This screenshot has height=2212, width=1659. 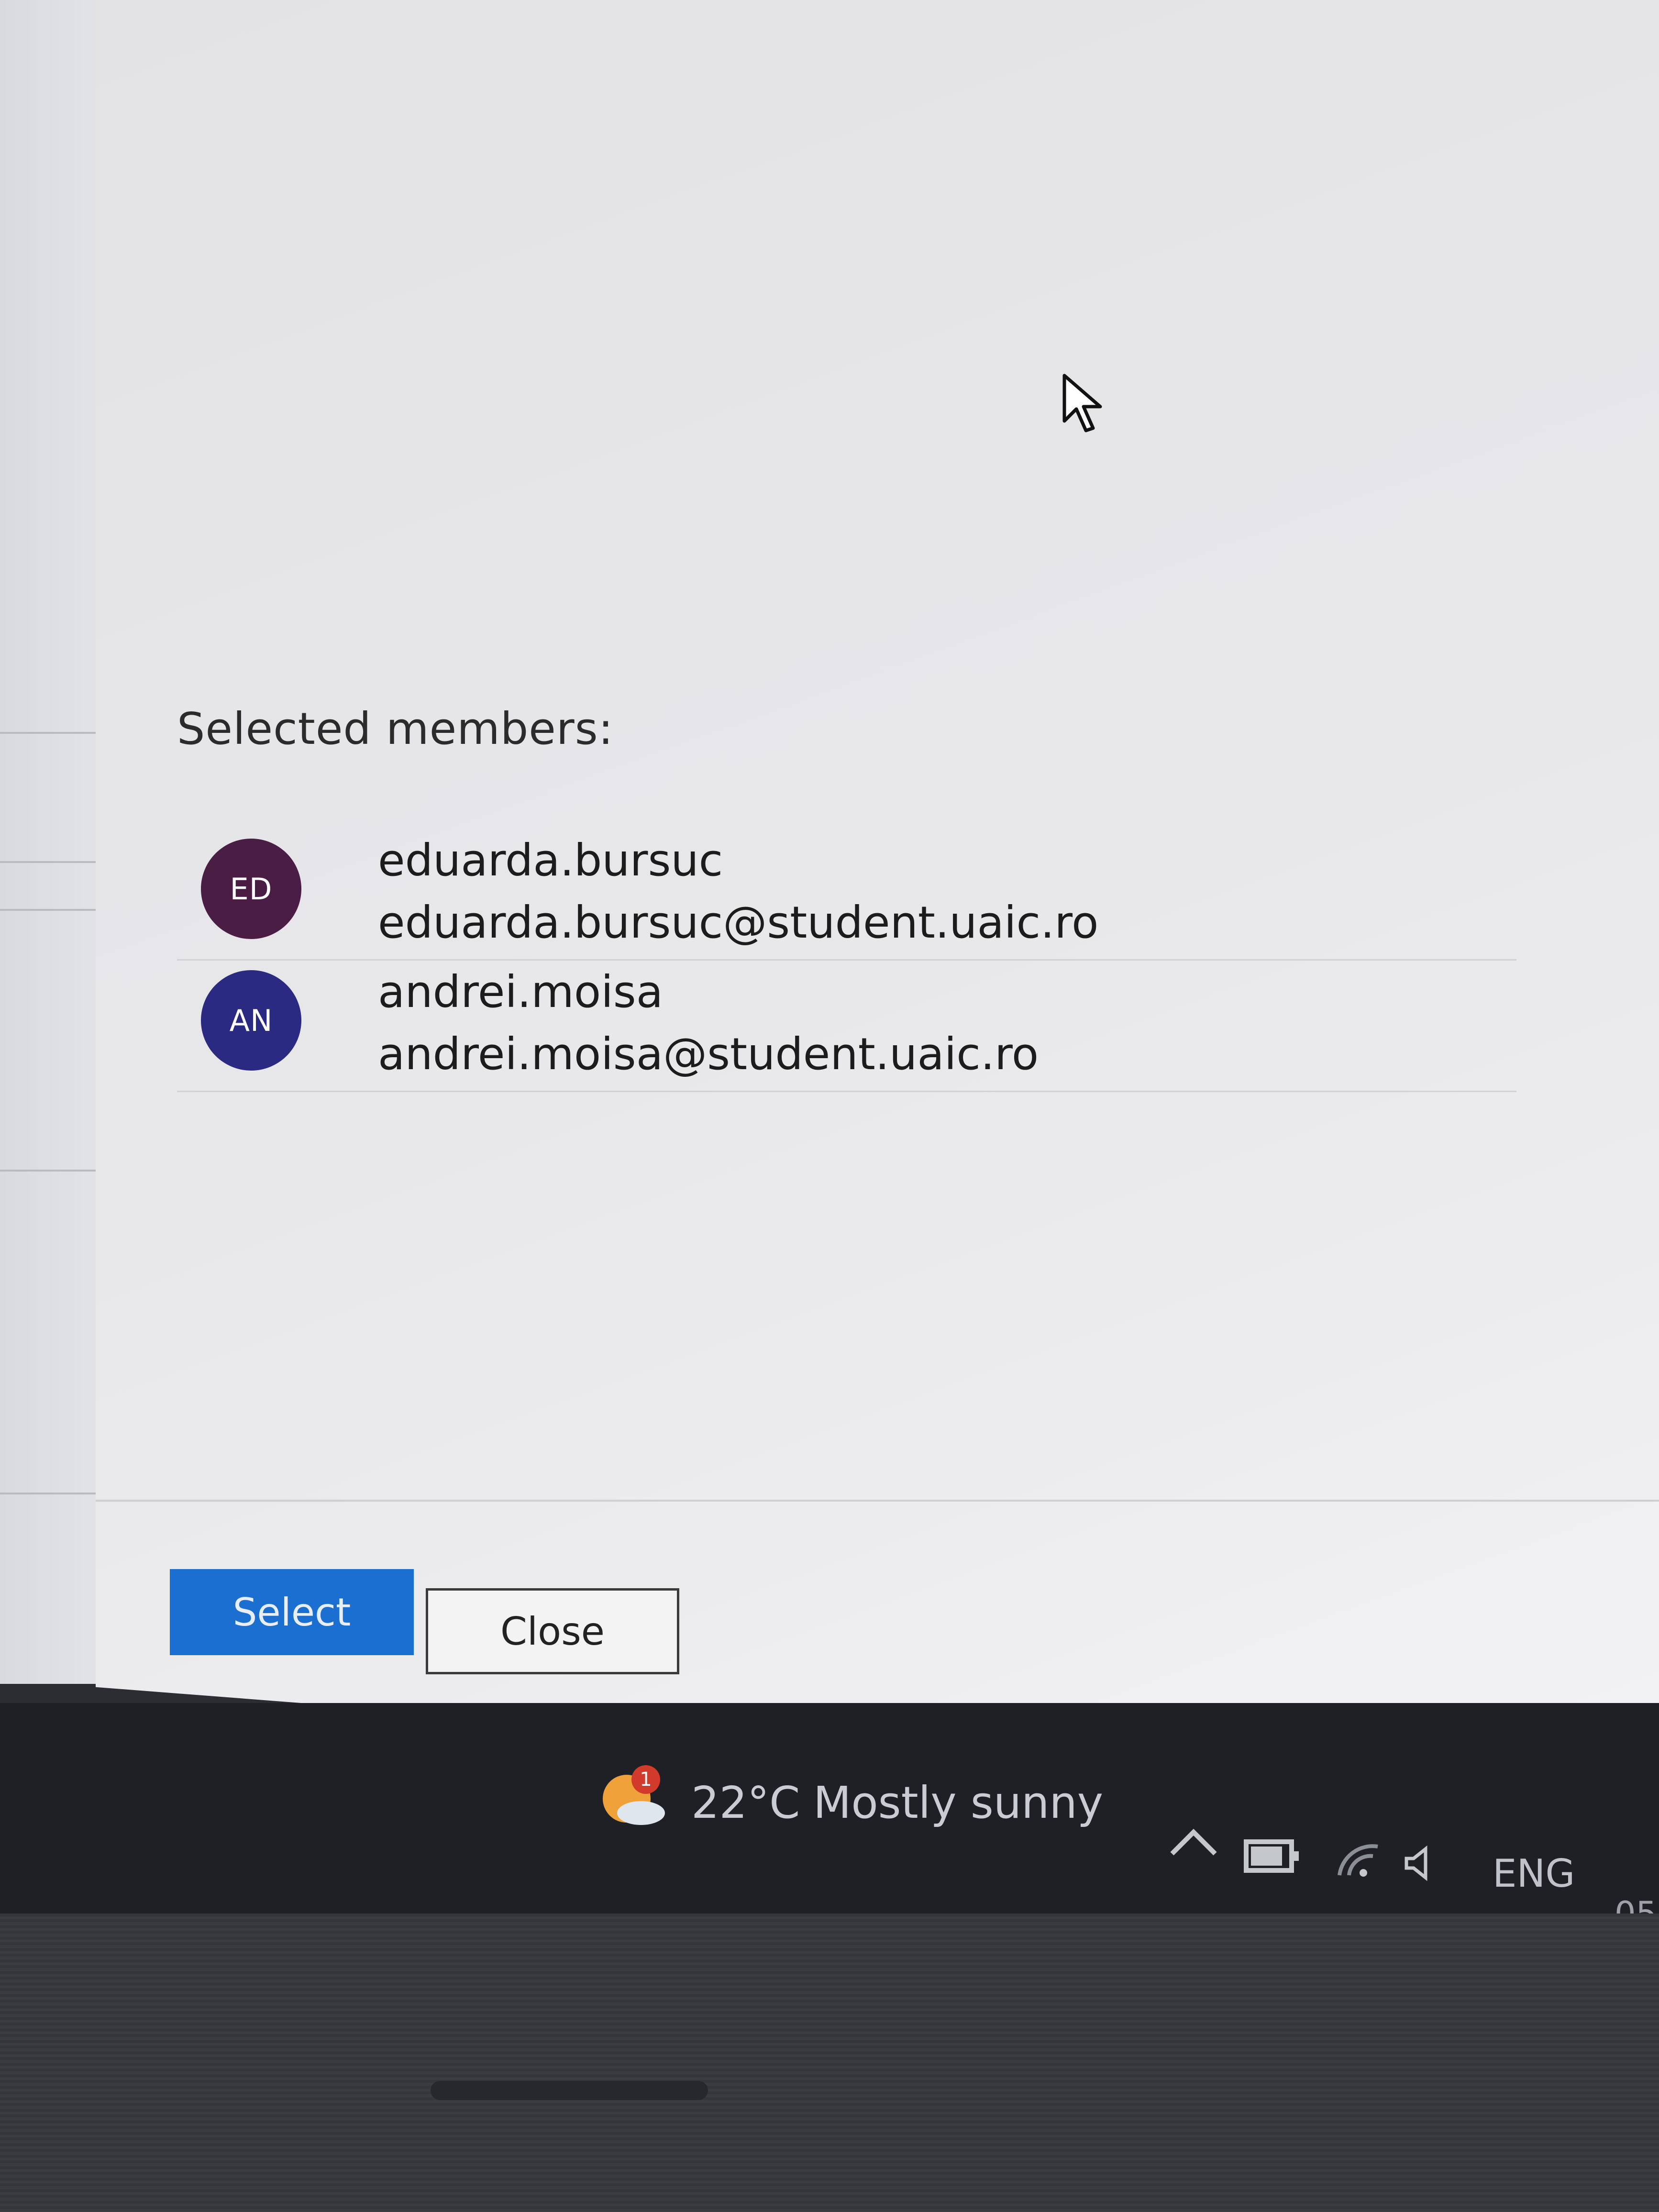 What do you see at coordinates (550, 860) in the screenshot?
I see `member-name: eduarda.bursuc` at bounding box center [550, 860].